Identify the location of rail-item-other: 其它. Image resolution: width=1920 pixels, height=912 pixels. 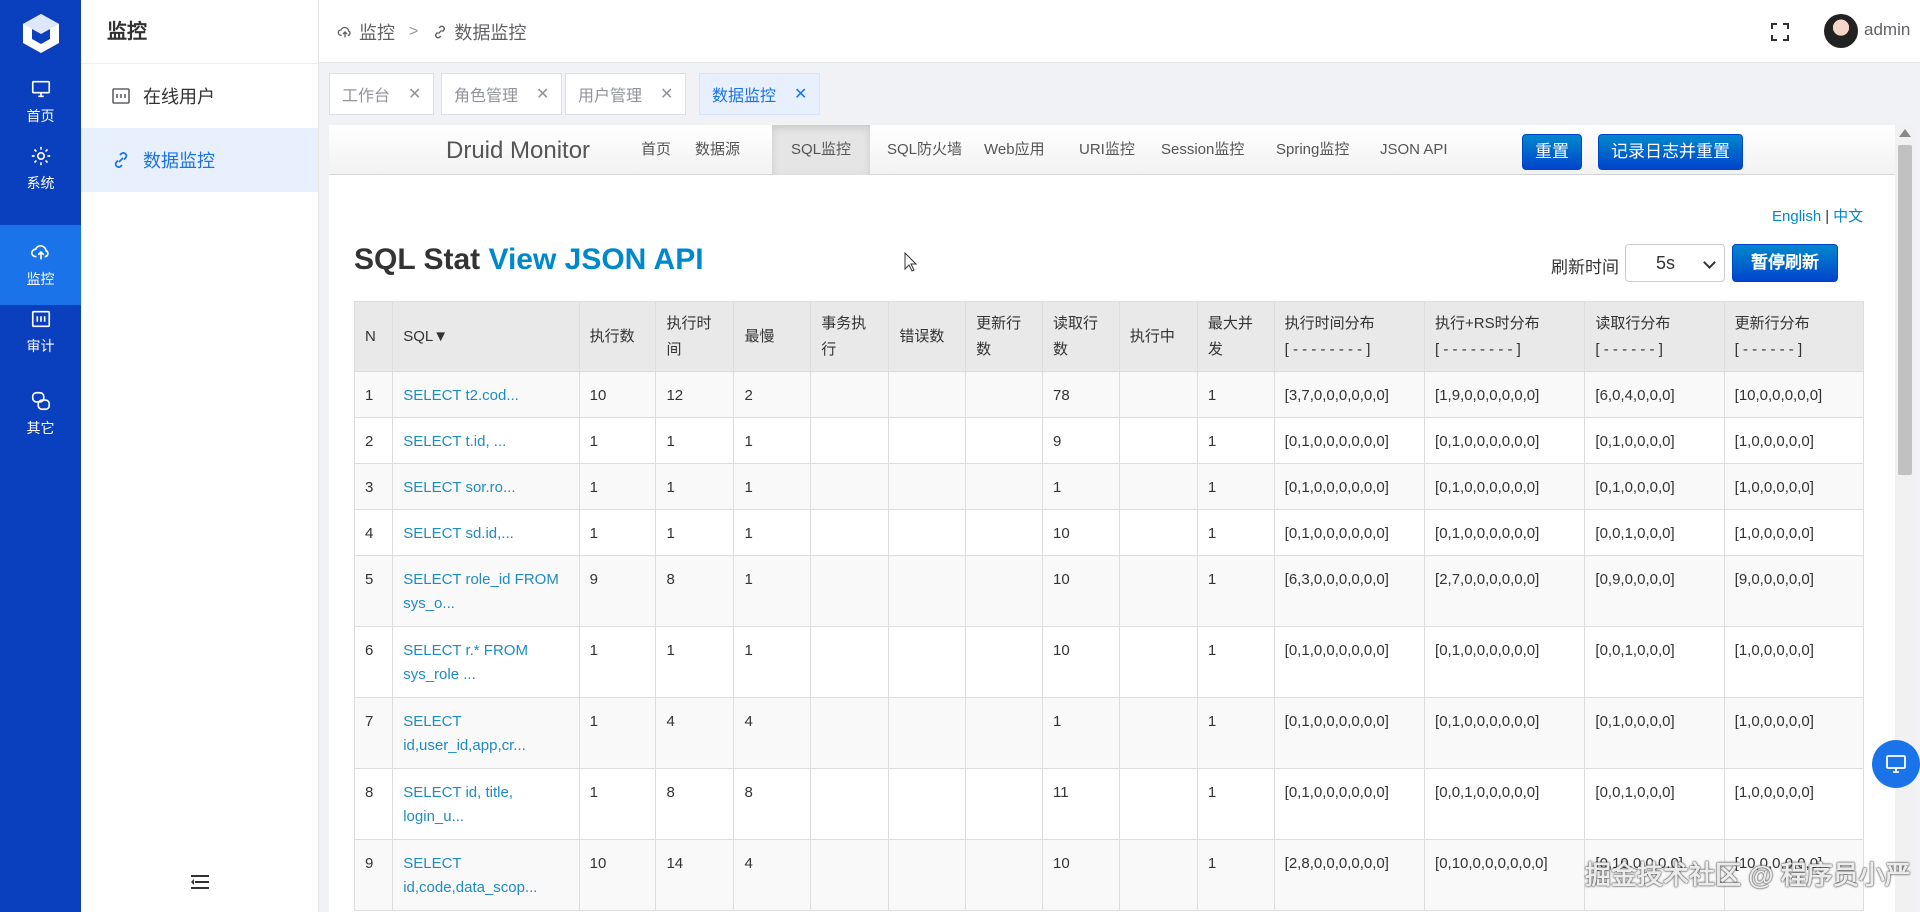
(40, 414).